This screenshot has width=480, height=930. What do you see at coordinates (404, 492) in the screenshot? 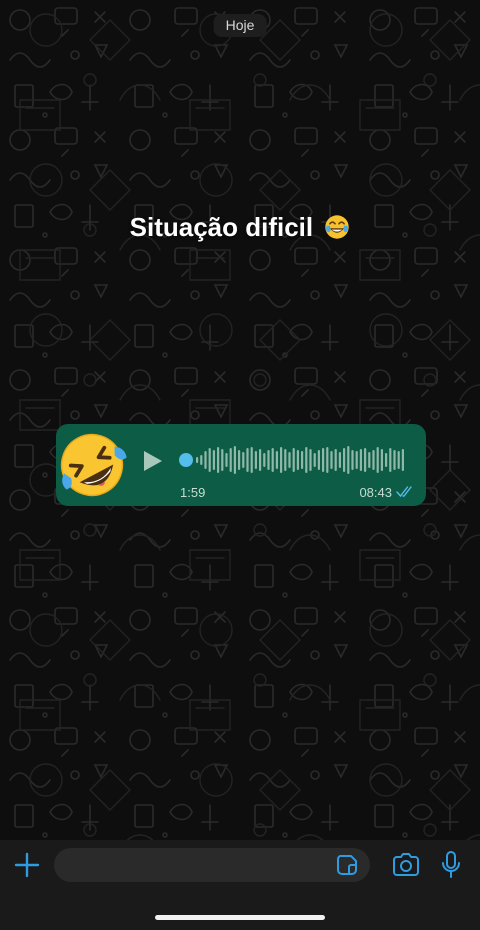
I see `read-receipt-icon` at bounding box center [404, 492].